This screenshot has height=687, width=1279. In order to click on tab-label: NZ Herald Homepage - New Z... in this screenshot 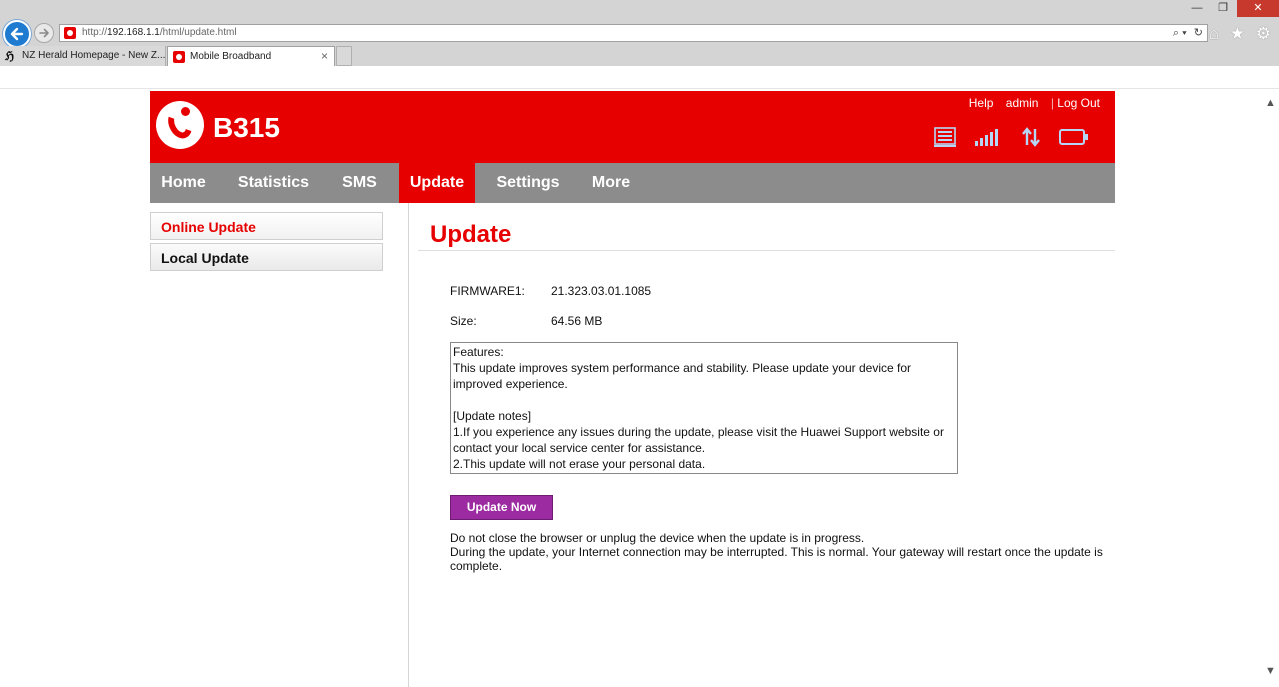, I will do `click(94, 55)`.